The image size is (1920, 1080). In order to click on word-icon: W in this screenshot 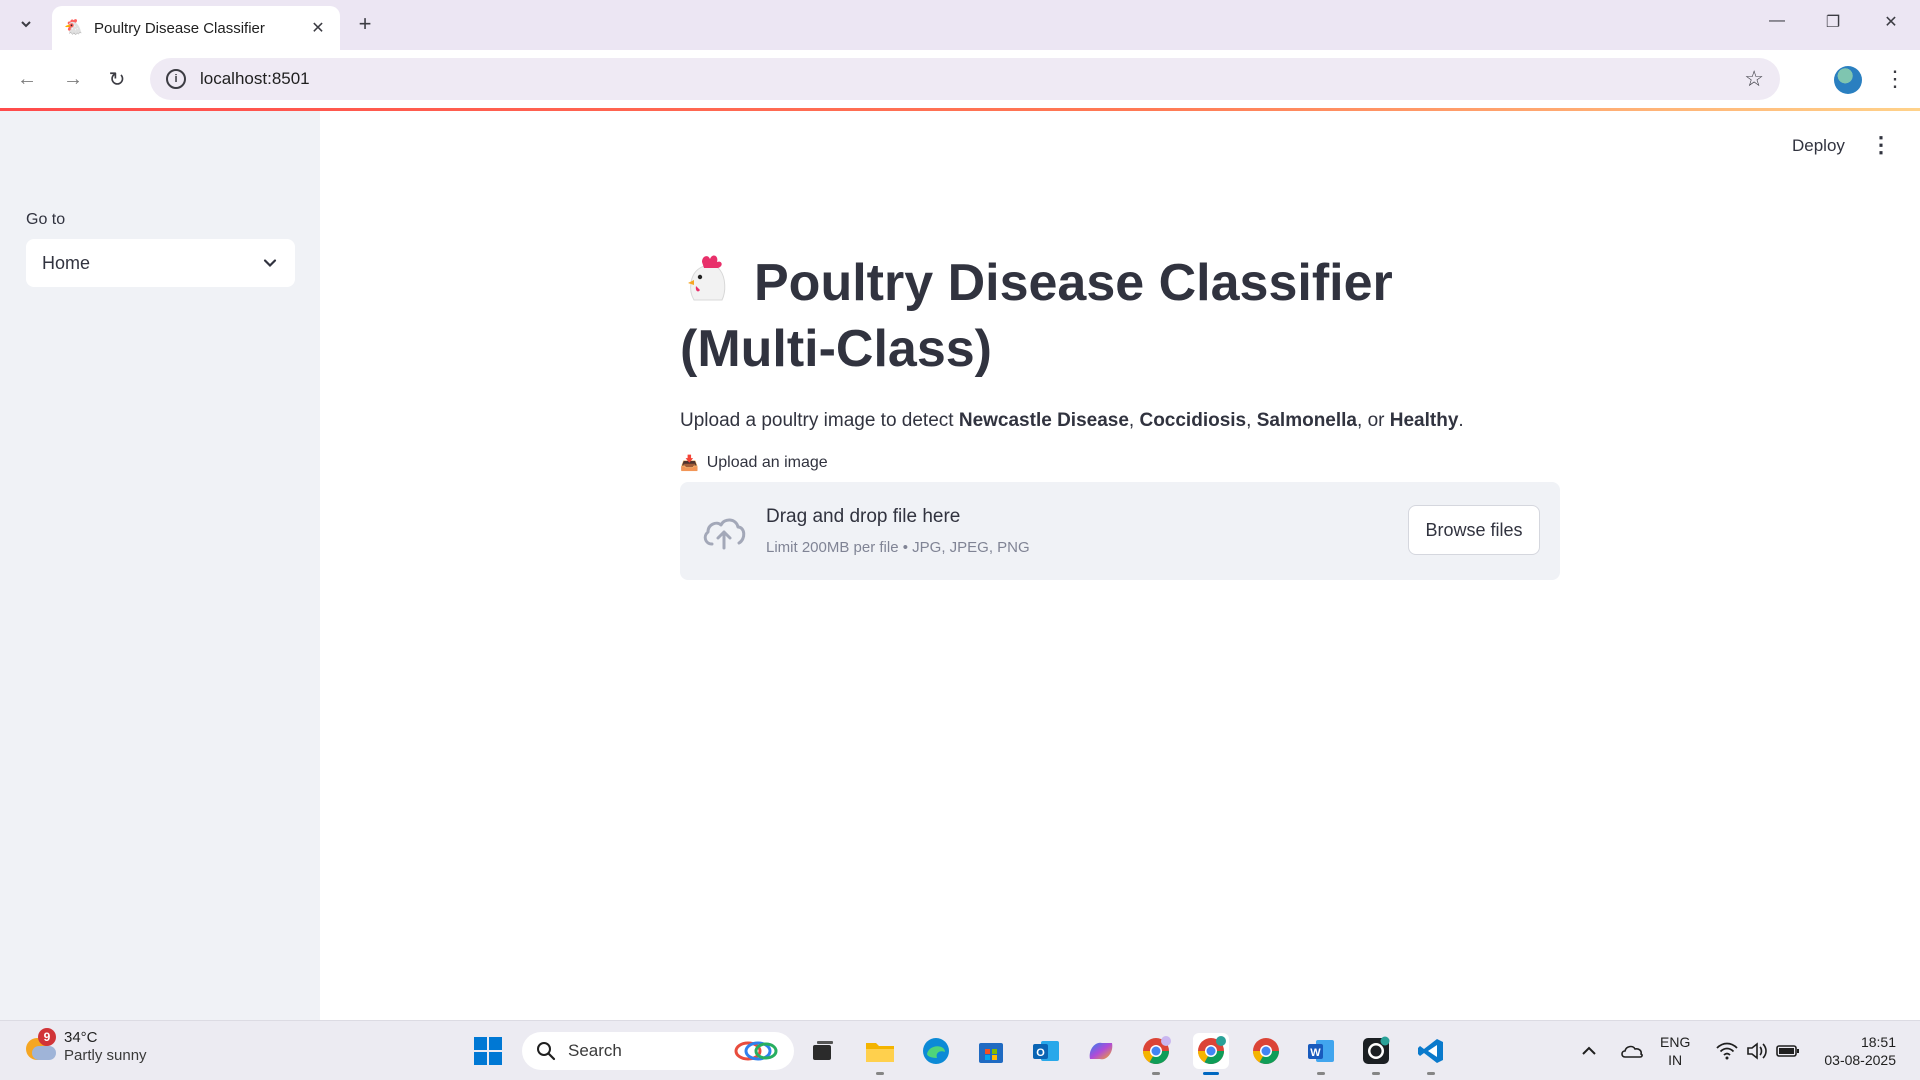, I will do `click(1321, 1054)`.